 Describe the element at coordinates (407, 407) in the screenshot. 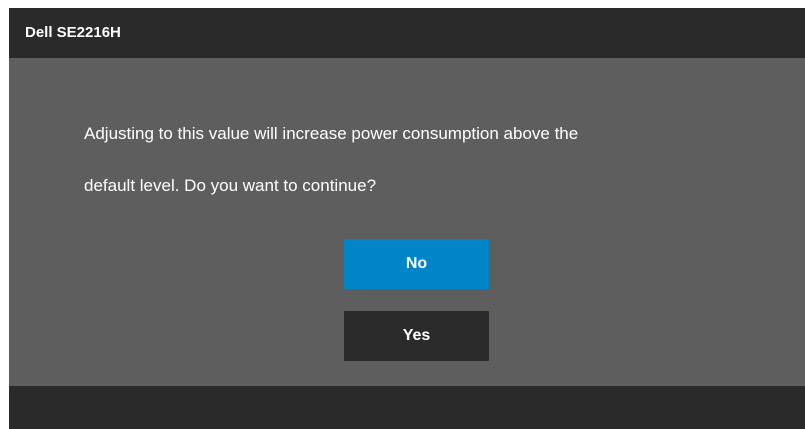

I see `osd-footer-bar` at that location.